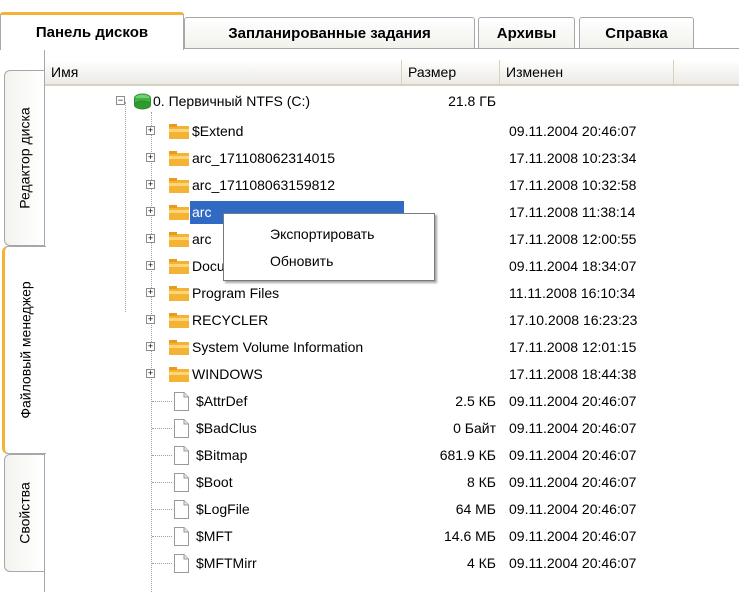  What do you see at coordinates (142, 101) in the screenshot?
I see `disk-icon` at bounding box center [142, 101].